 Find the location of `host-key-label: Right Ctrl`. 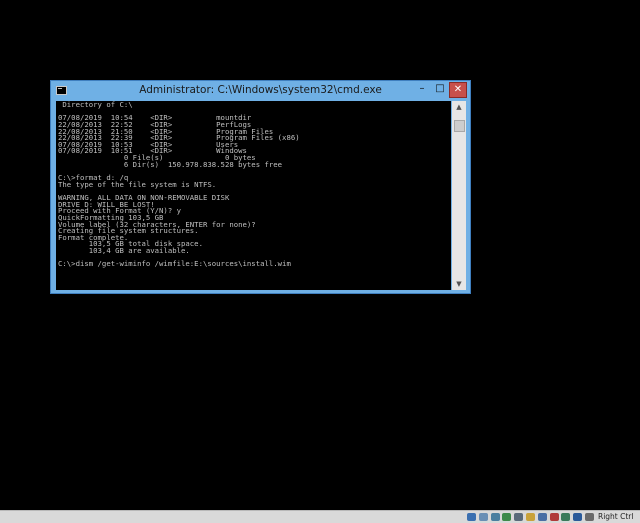

host-key-label: Right Ctrl is located at coordinates (616, 516).